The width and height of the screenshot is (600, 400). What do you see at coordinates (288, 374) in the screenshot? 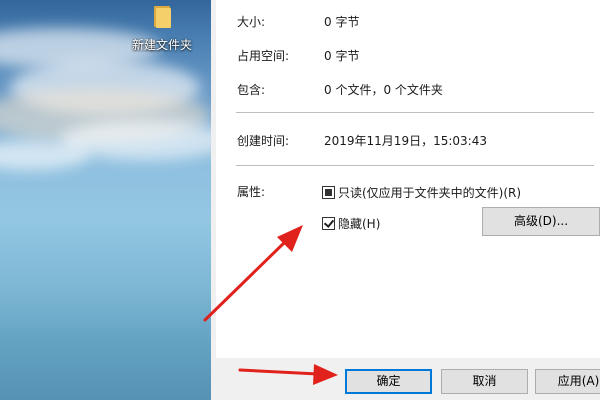
I see `arrow-to-ok-button` at bounding box center [288, 374].